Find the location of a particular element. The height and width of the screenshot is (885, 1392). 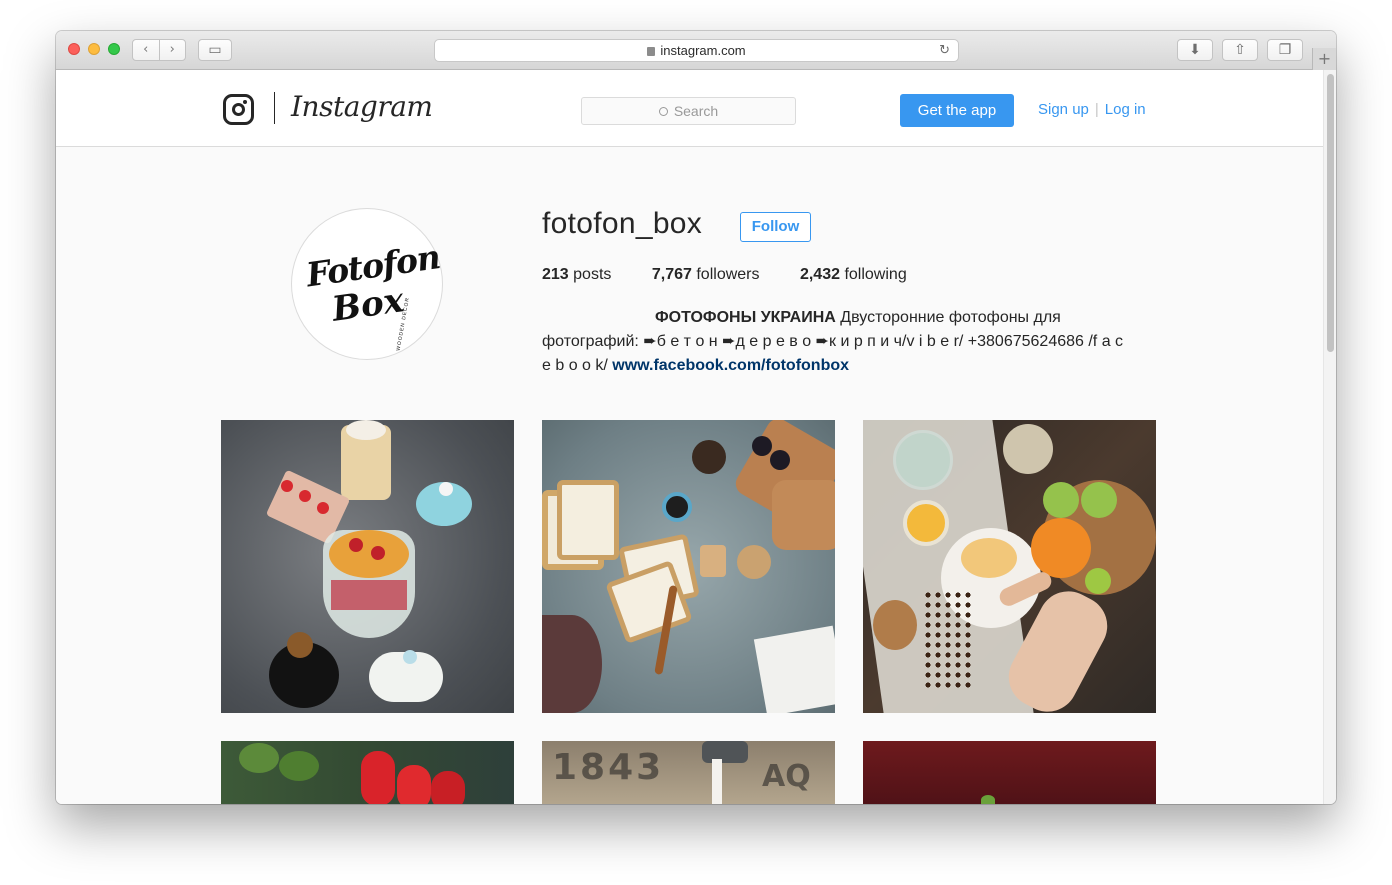

browser-toolbar: ‹ › ▭ instagram.com ↻ ⬇ ⇧ ❐ + is located at coordinates (696, 50).